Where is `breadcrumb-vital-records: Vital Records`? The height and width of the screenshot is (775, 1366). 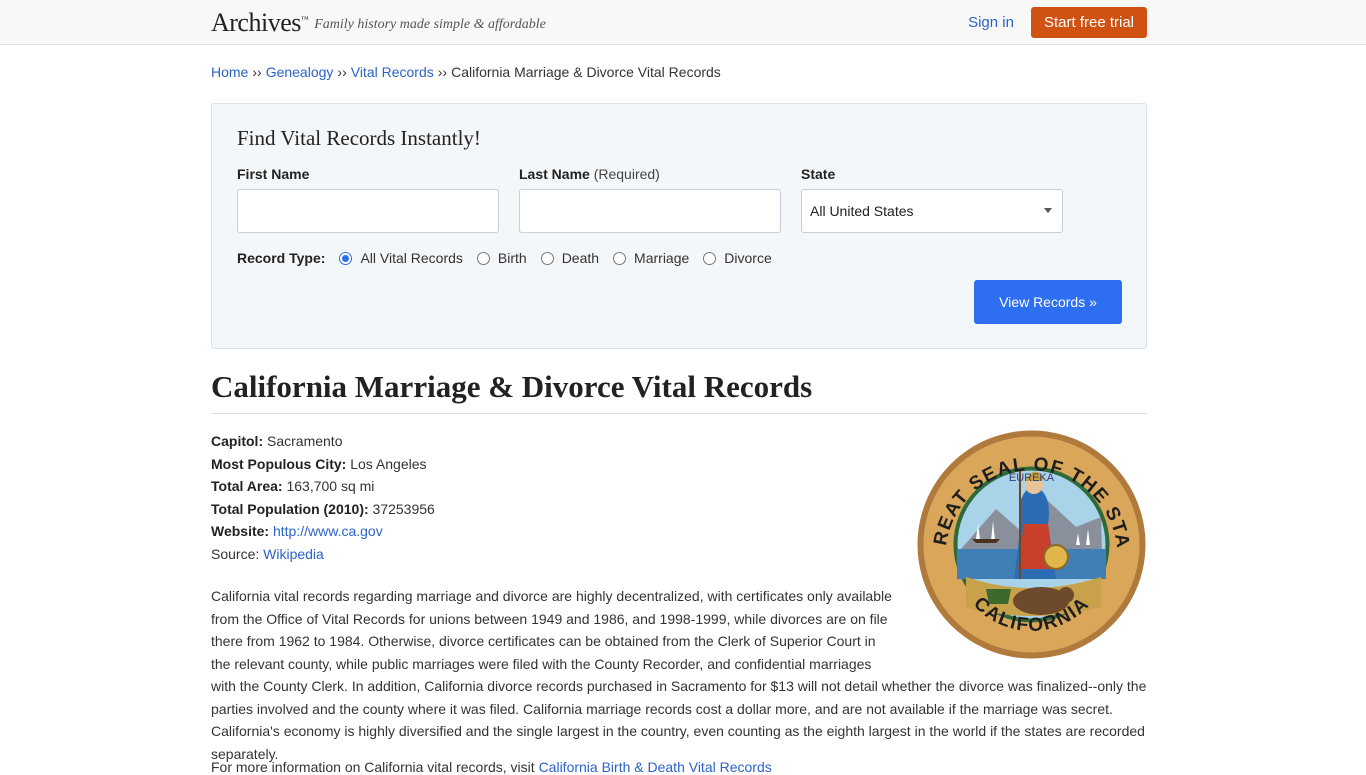
breadcrumb-vital-records: Vital Records is located at coordinates (392, 72).